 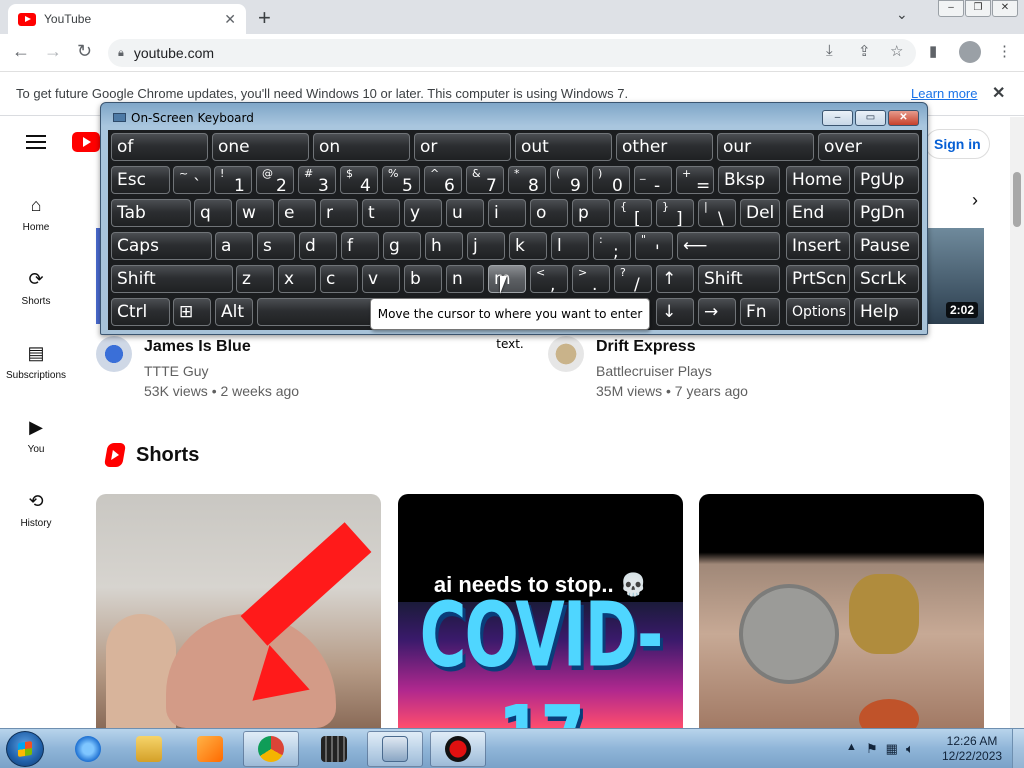 What do you see at coordinates (591, 279) in the screenshot?
I see `key-period: >.` at bounding box center [591, 279].